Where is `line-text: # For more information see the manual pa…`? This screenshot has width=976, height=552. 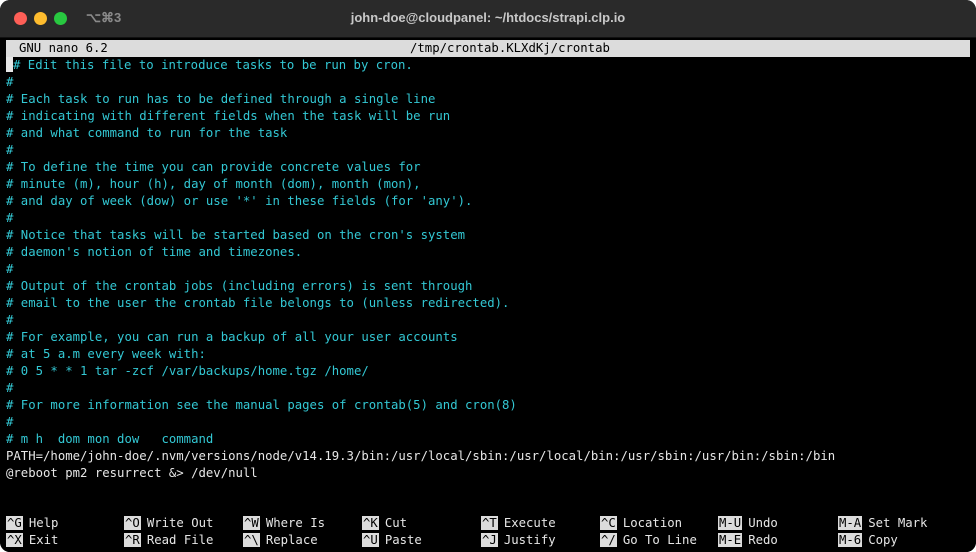
line-text: # For more information see the manual pa… is located at coordinates (261, 405).